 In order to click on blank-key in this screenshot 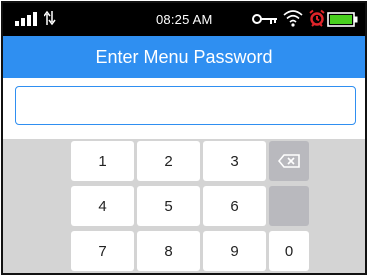, I will do `click(289, 206)`.